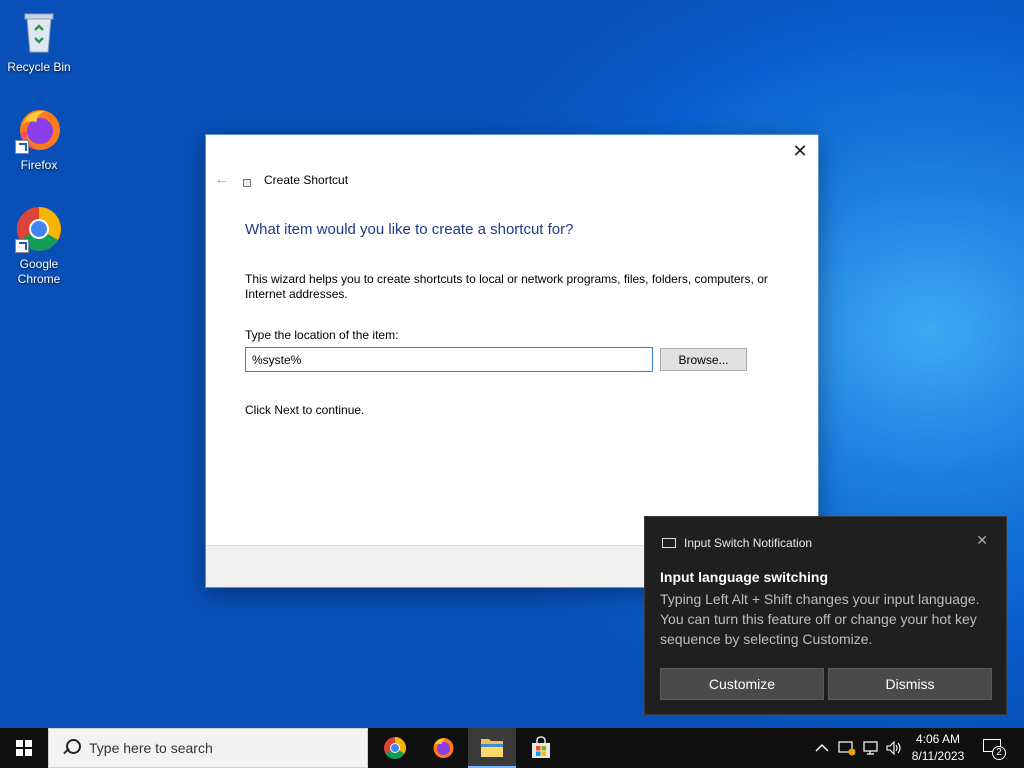 Image resolution: width=1024 pixels, height=768 pixels. What do you see at coordinates (999, 753) in the screenshot?
I see `notification-count: 2` at bounding box center [999, 753].